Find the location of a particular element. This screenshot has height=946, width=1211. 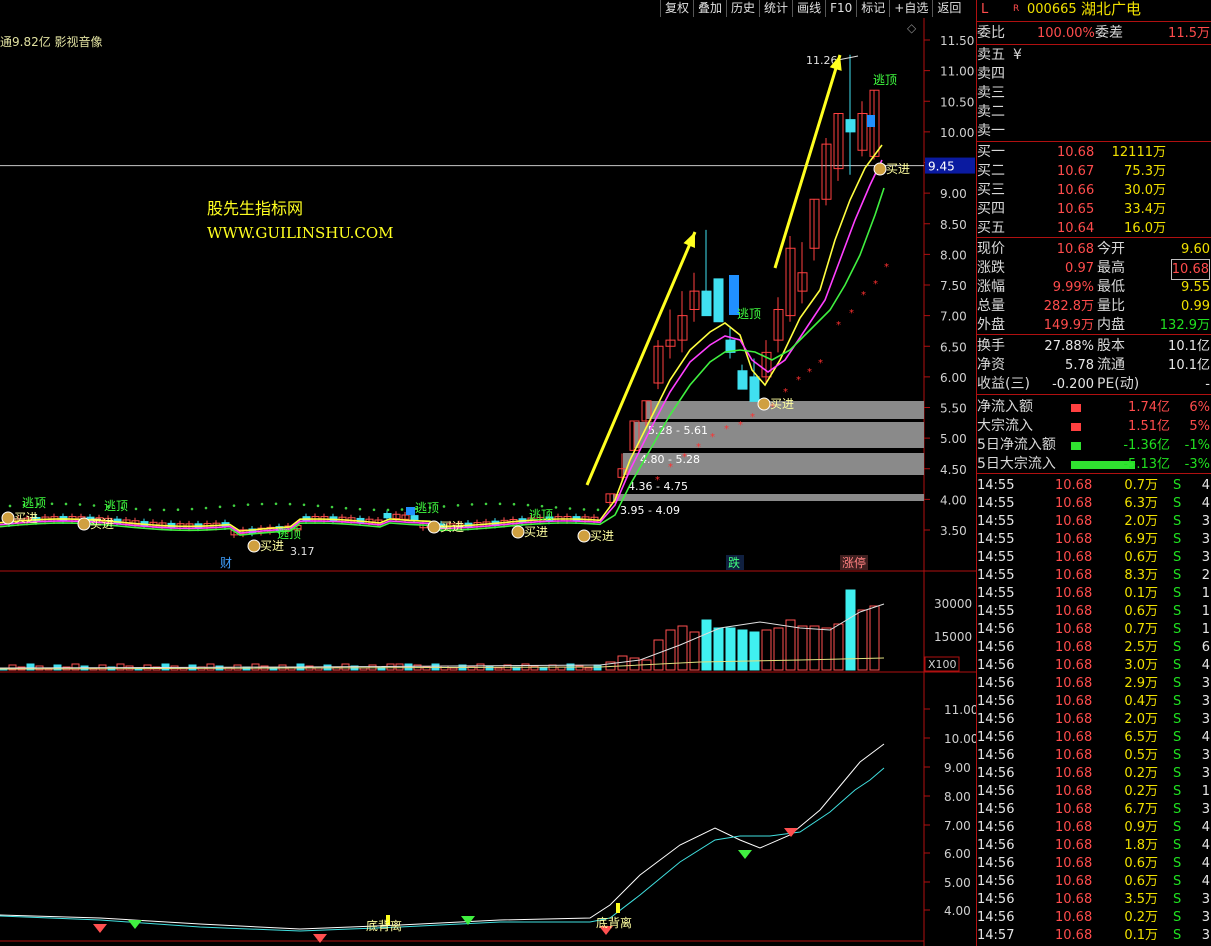

toolbar-button-6: 标记 is located at coordinates (872, 8).